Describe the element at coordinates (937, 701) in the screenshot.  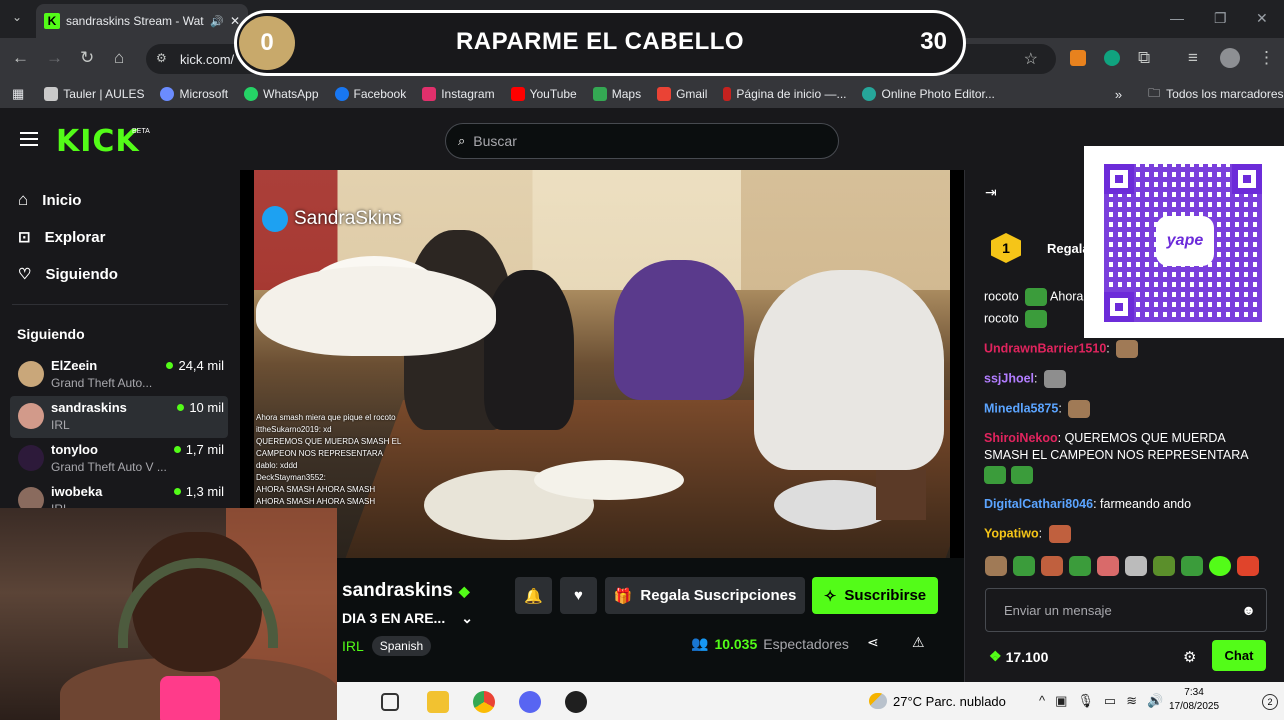
I see `weather-widget: 27°C Parc. nublado` at that location.